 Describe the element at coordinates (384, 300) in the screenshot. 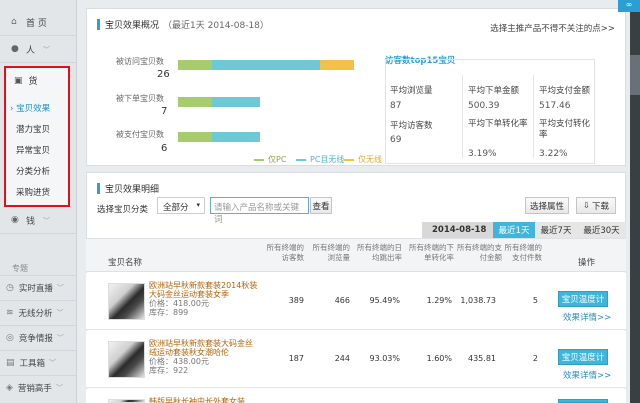

I see `cell-bounce-rate: 95.49%` at that location.